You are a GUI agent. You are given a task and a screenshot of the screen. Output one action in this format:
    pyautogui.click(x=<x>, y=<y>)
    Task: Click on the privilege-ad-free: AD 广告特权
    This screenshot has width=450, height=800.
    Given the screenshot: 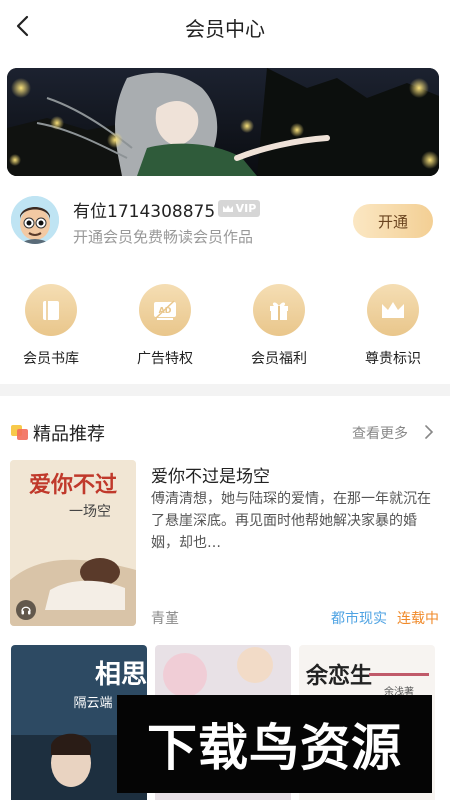 What is the action you would take?
    pyautogui.click(x=165, y=325)
    